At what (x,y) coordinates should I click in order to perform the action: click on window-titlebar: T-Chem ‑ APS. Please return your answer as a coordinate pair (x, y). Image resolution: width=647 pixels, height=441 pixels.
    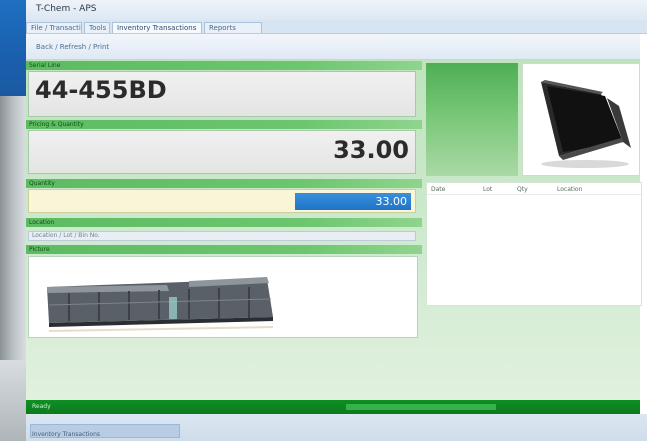
    Looking at the image, I should click on (323, 10).